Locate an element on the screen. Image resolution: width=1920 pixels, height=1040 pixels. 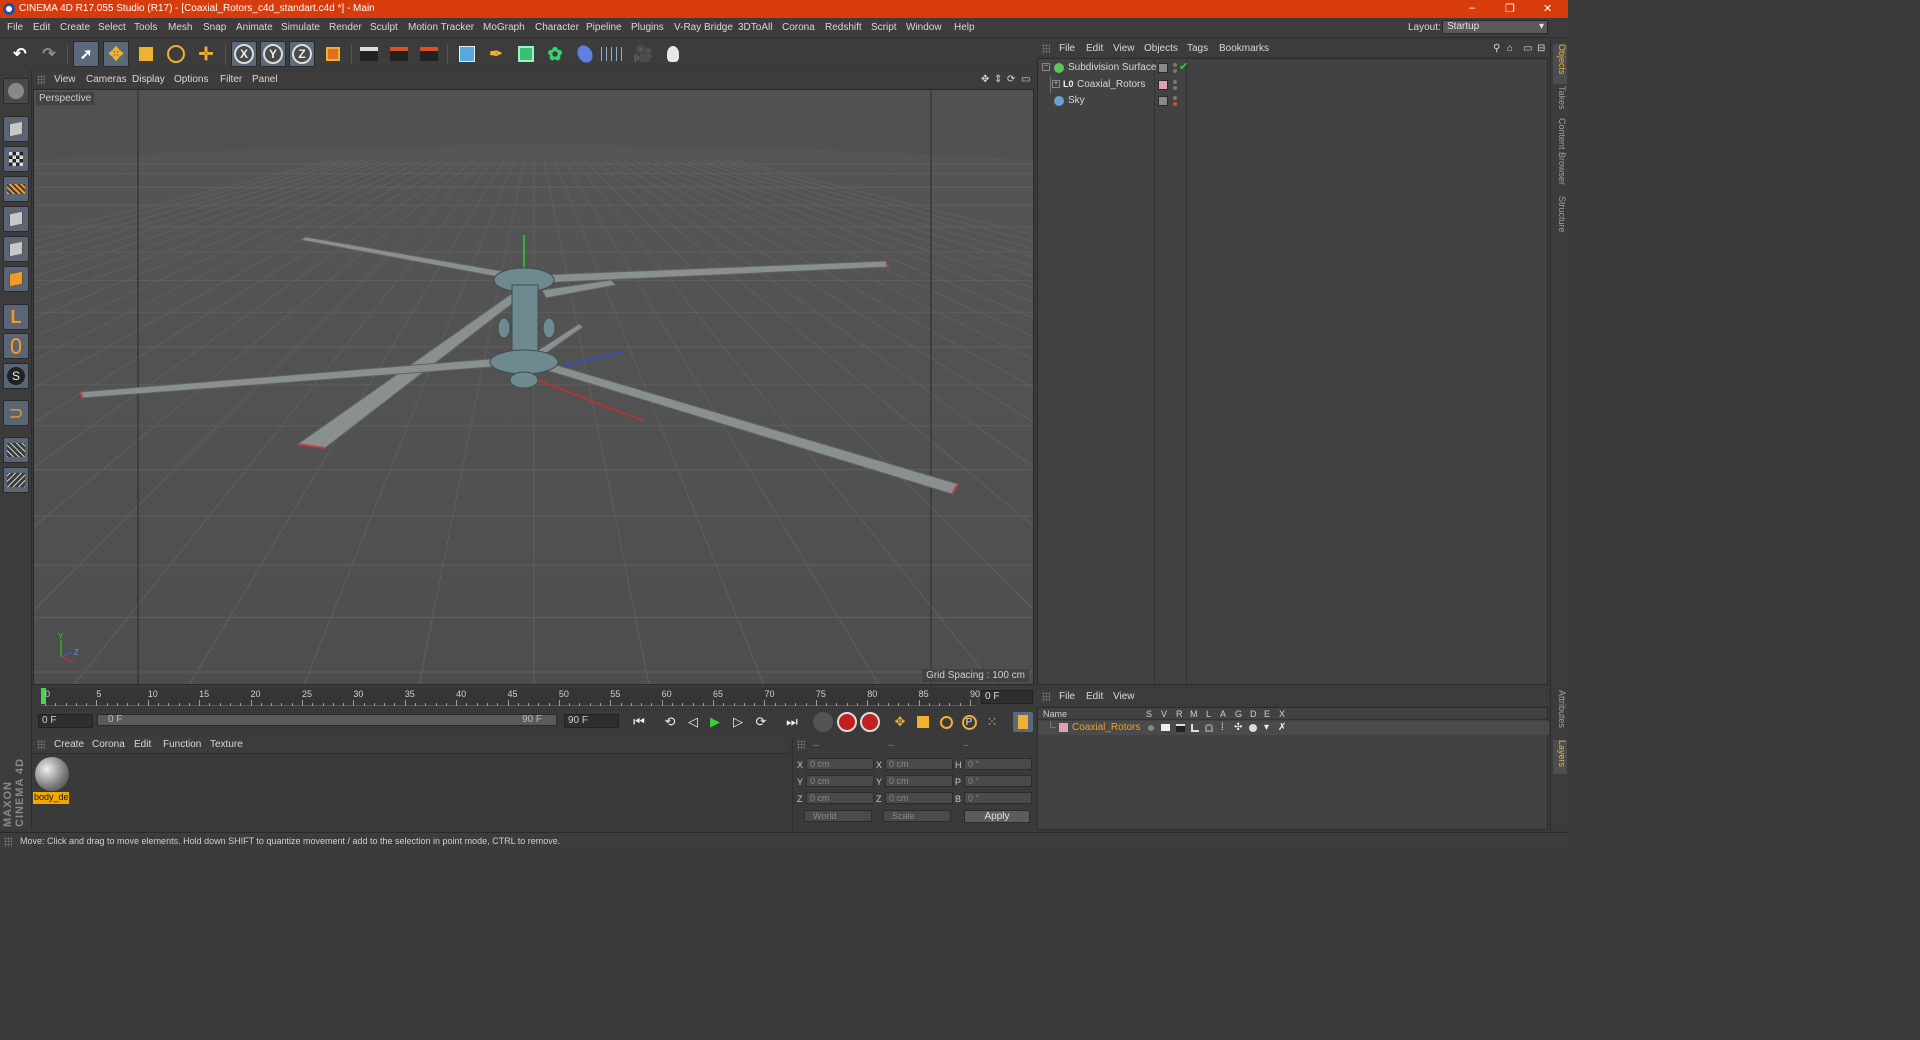
menu-character: Character is located at coordinates (557, 27).